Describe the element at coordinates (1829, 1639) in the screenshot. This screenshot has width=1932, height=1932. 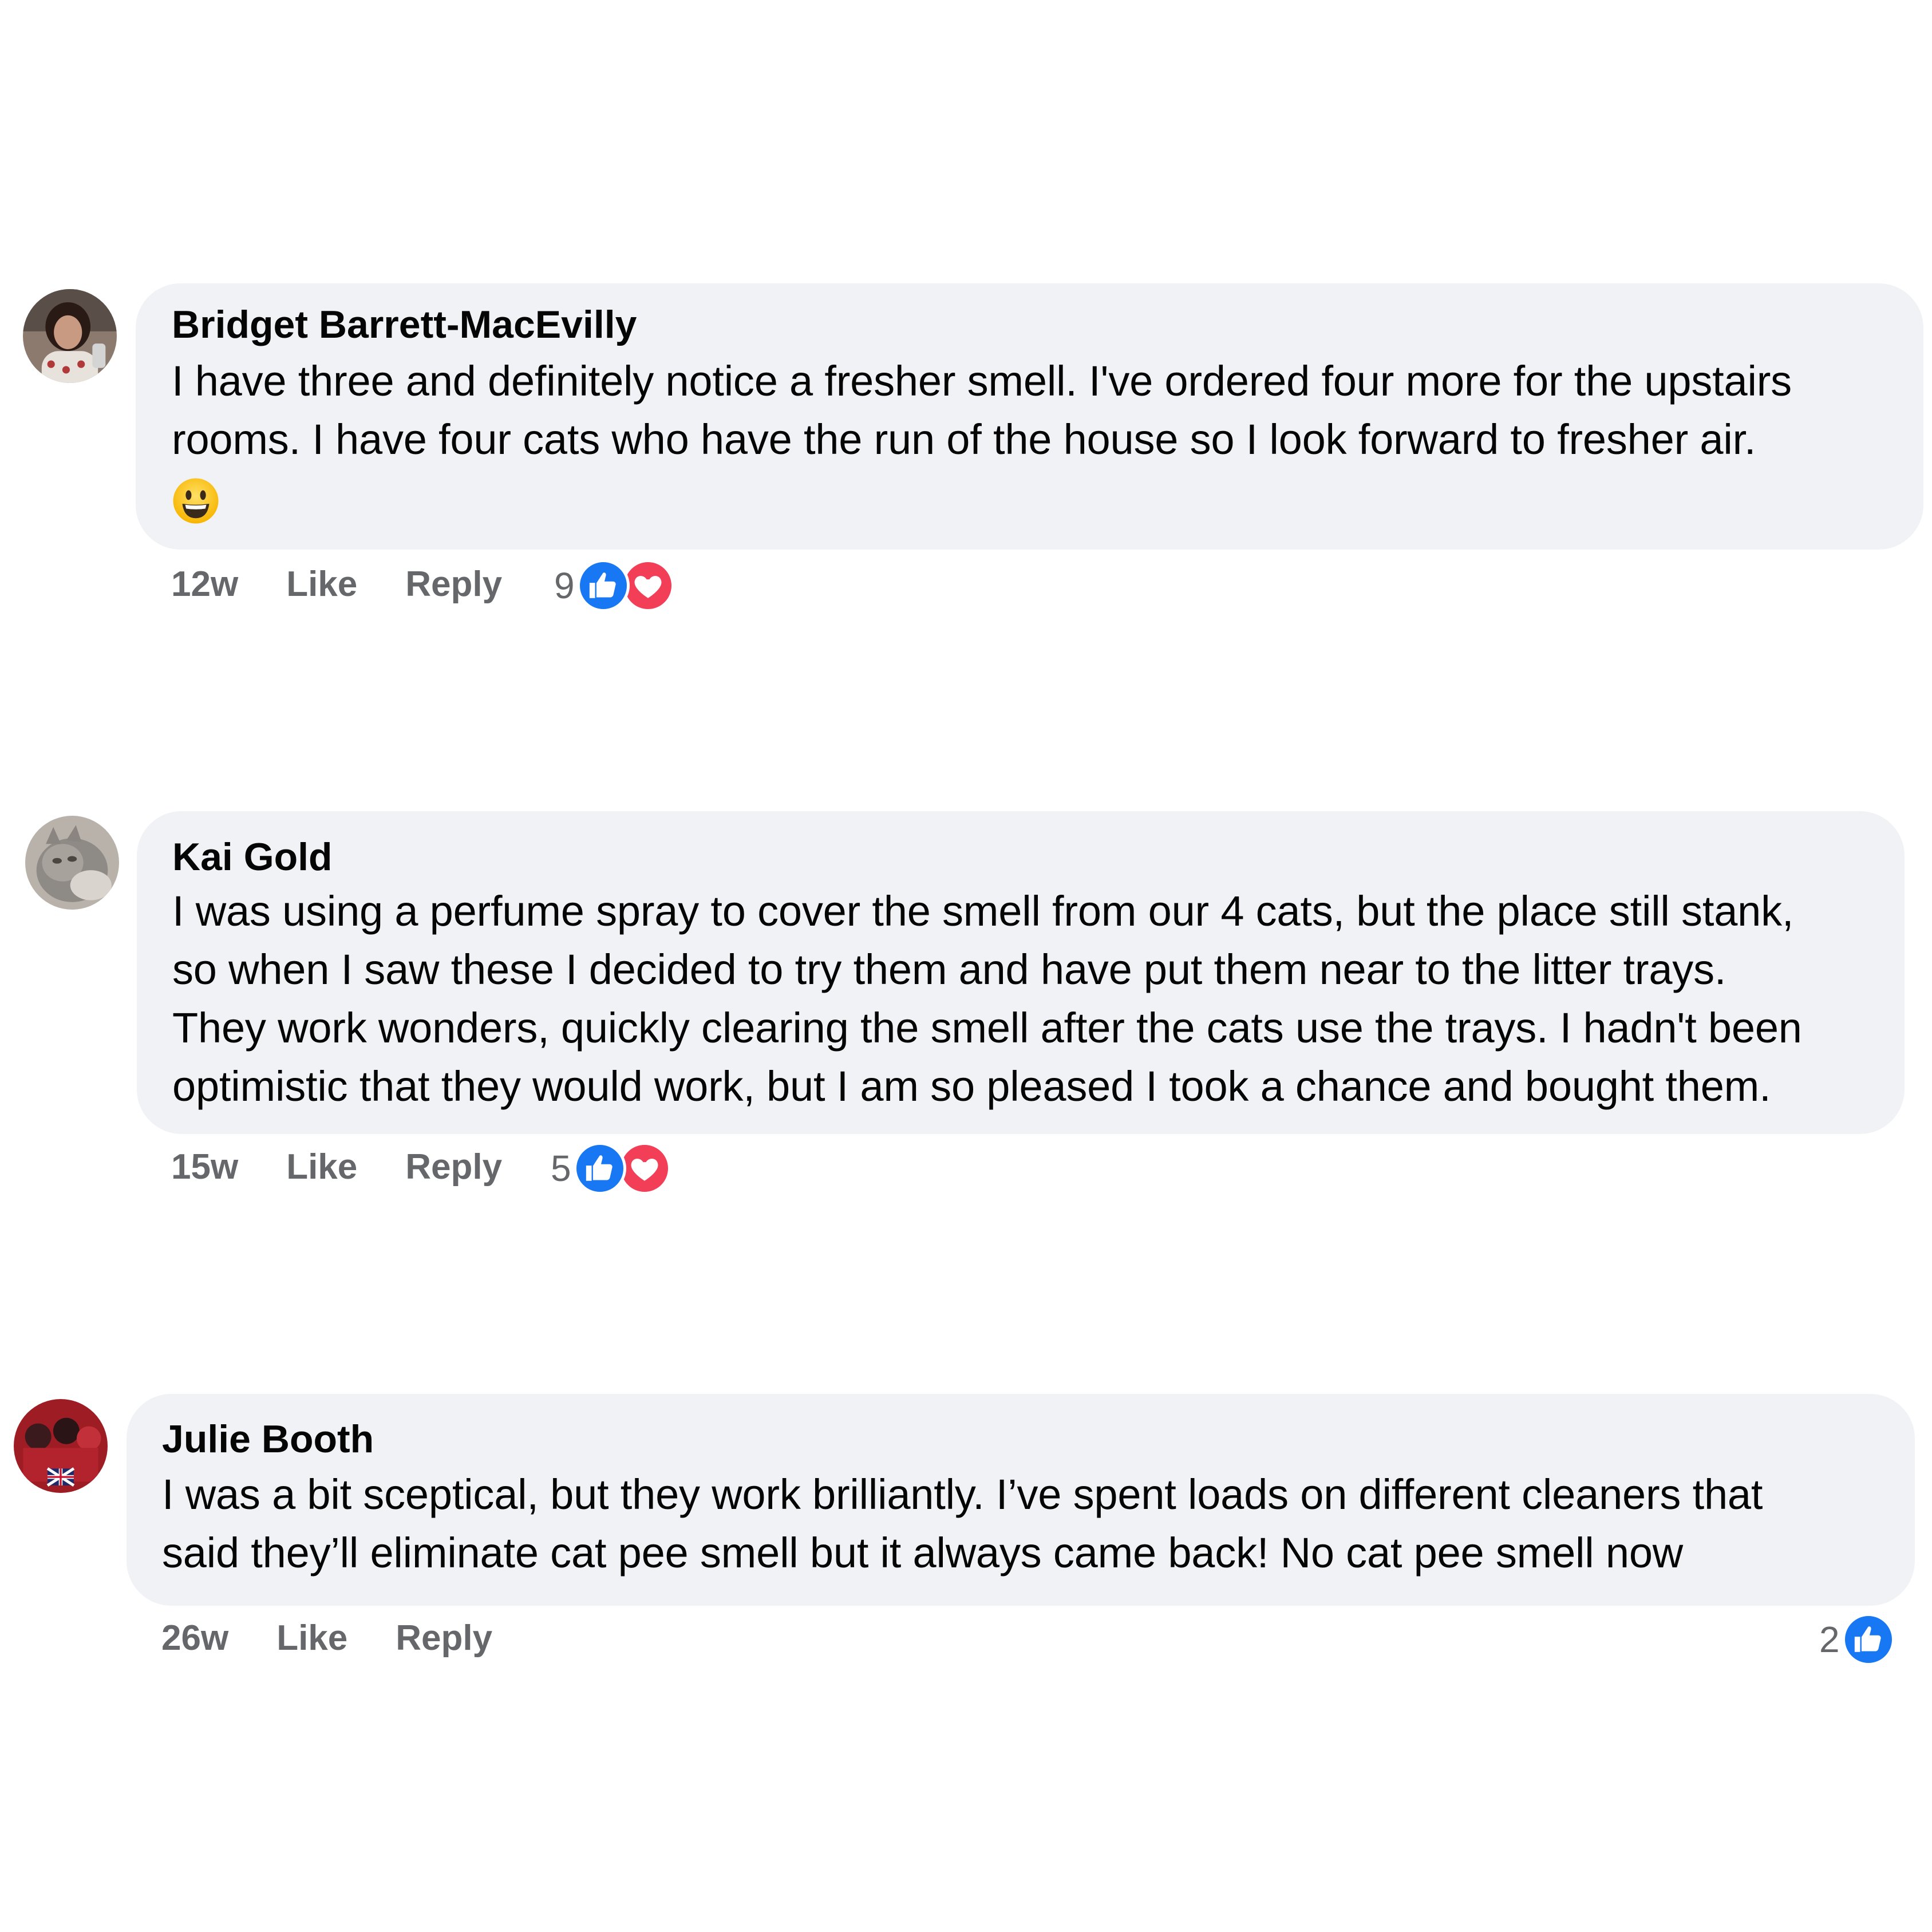
I see `reaction-count: 2` at that location.